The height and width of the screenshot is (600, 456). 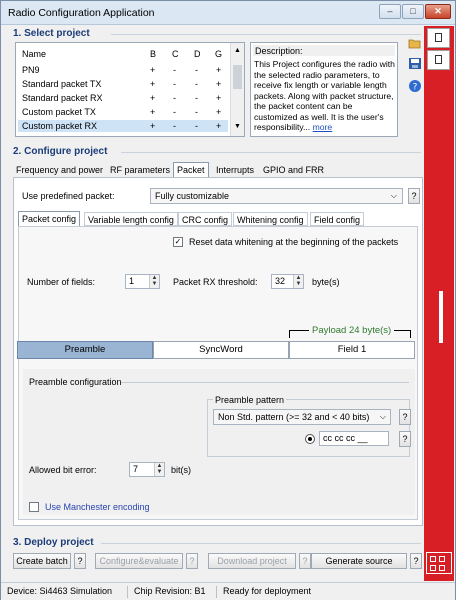 I want to click on select-project-heading: 1. Select project, so click(x=51, y=33).